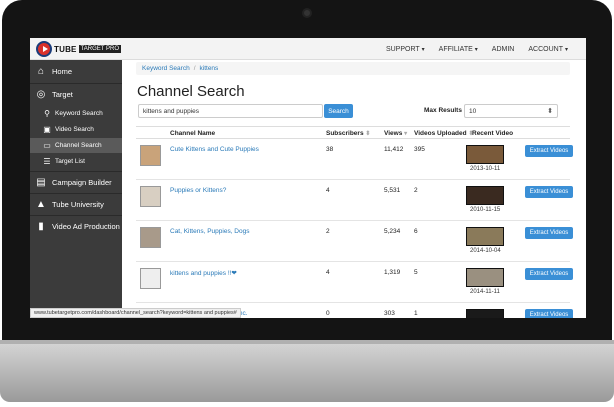  I want to click on views-cell: 11,412, so click(394, 149).